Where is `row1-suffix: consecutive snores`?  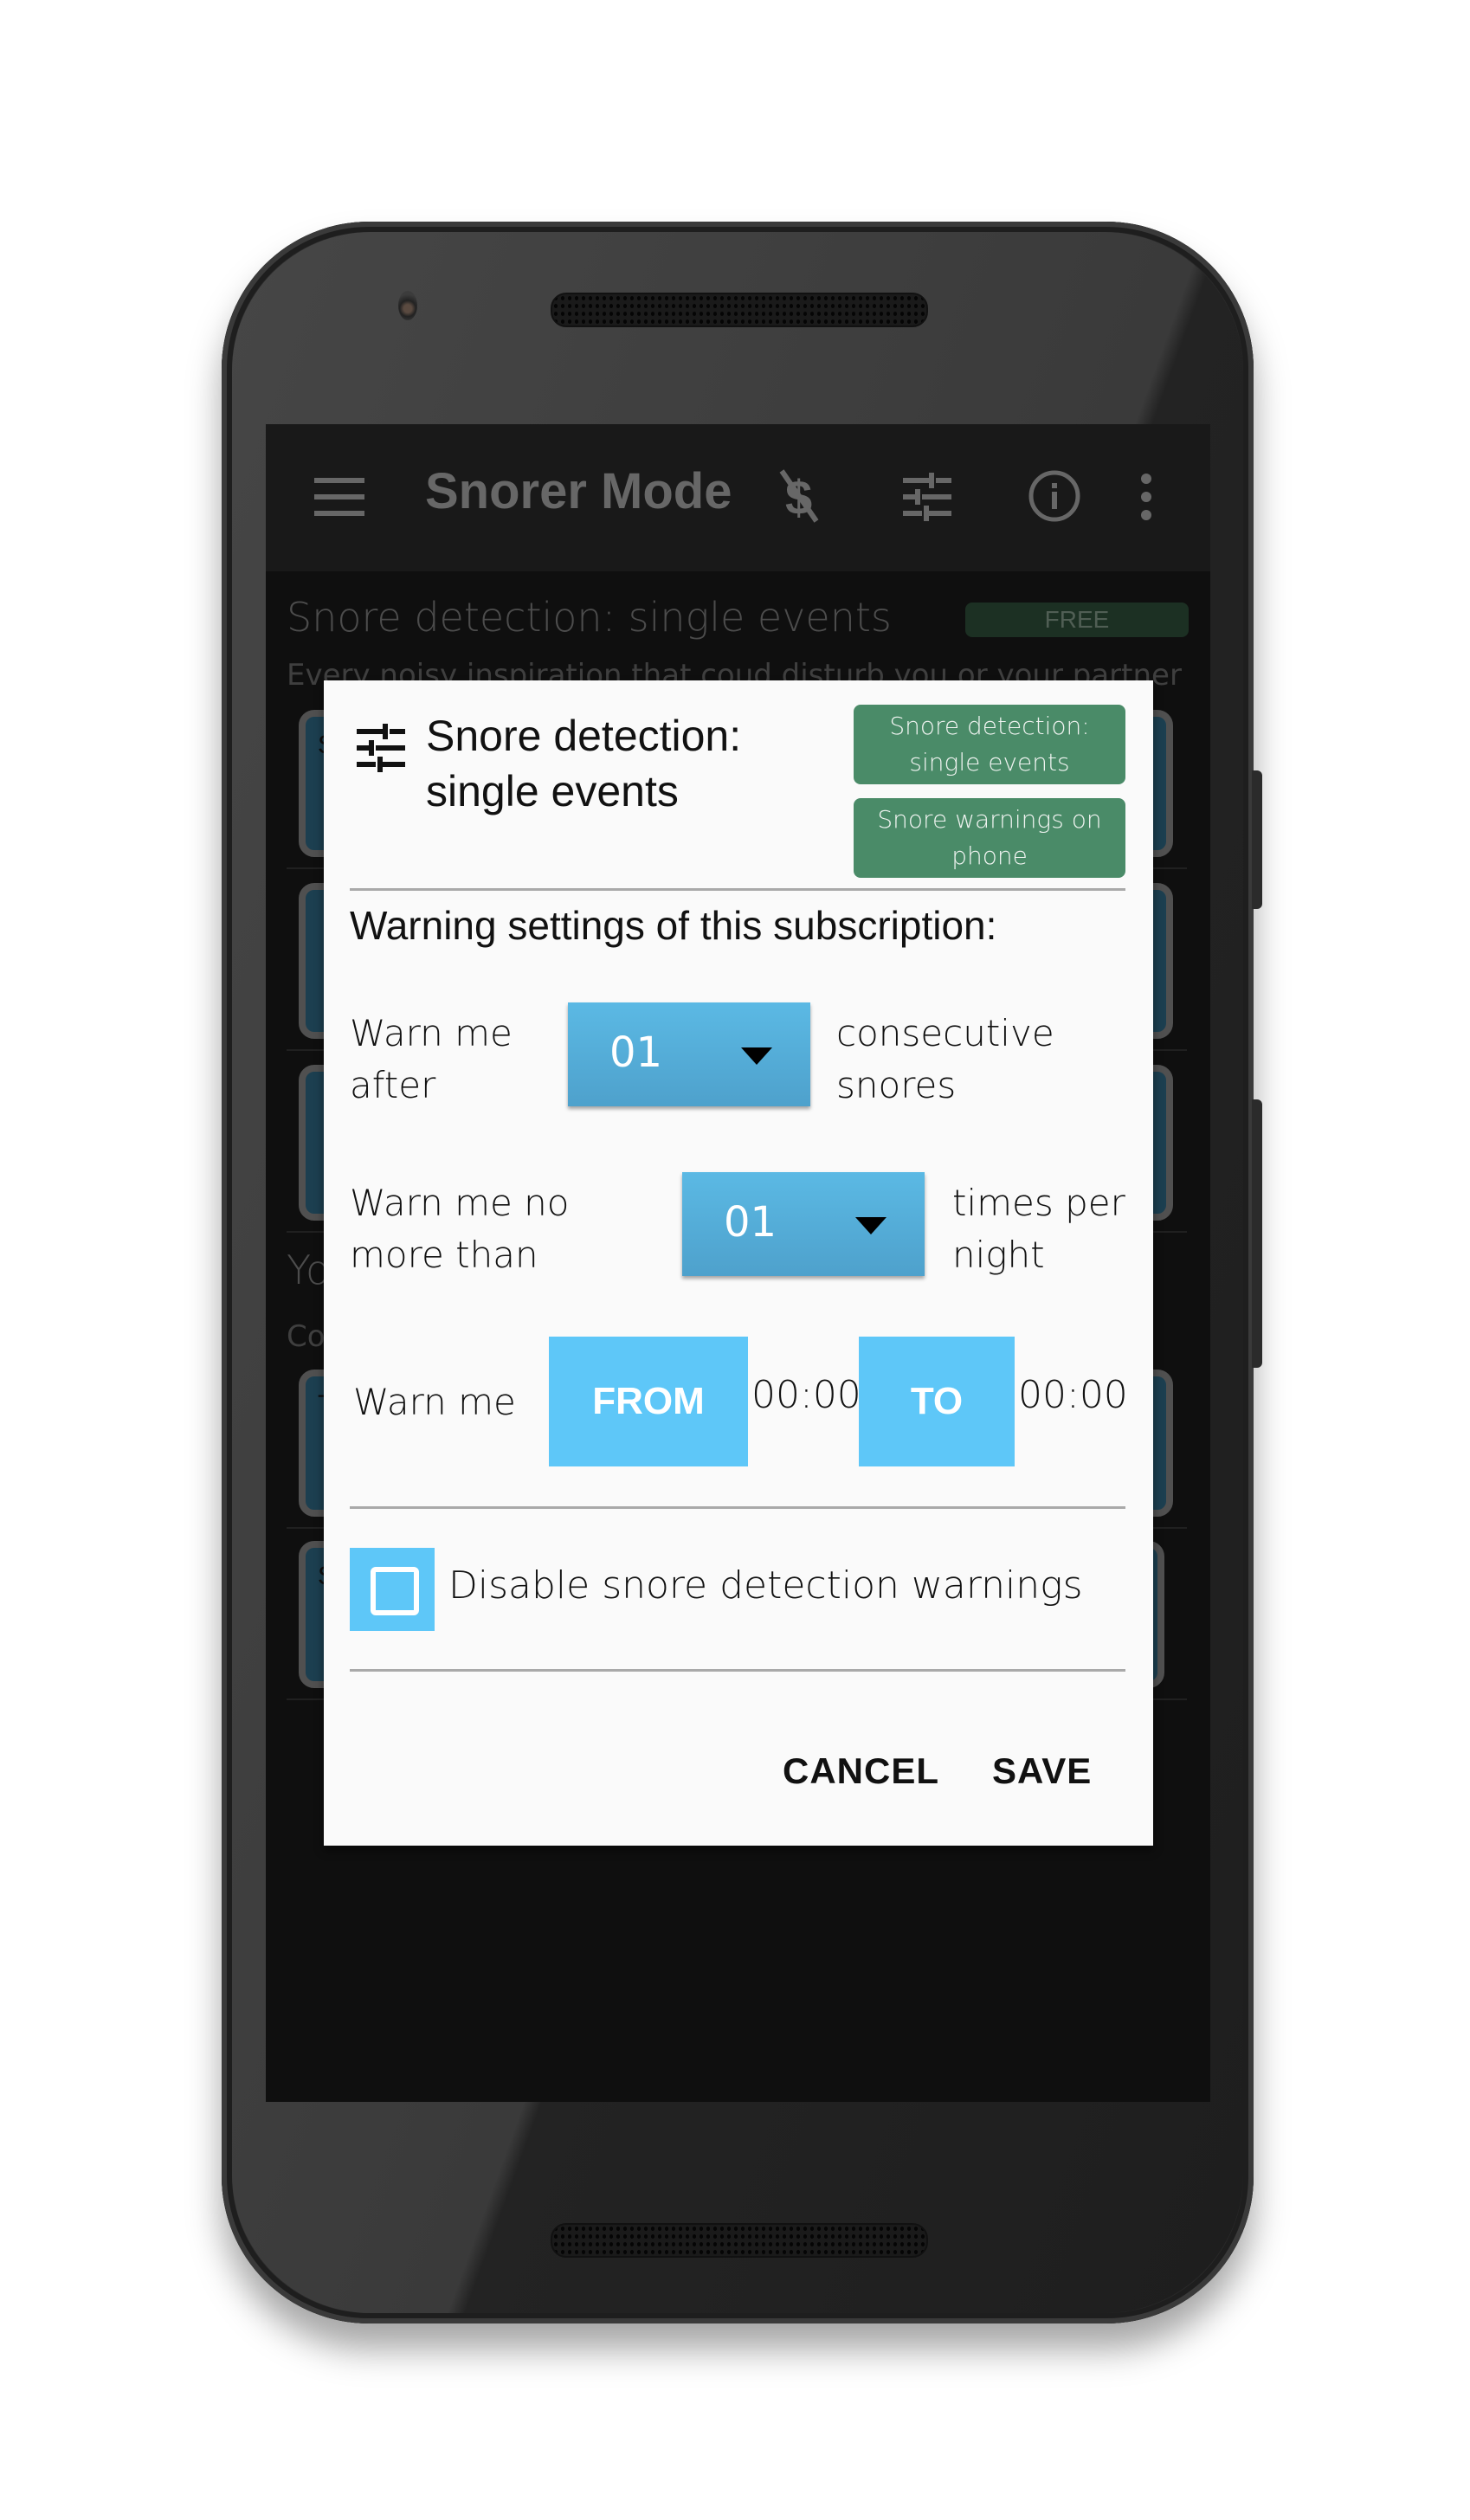
row1-suffix: consecutive snores is located at coordinates (945, 1059).